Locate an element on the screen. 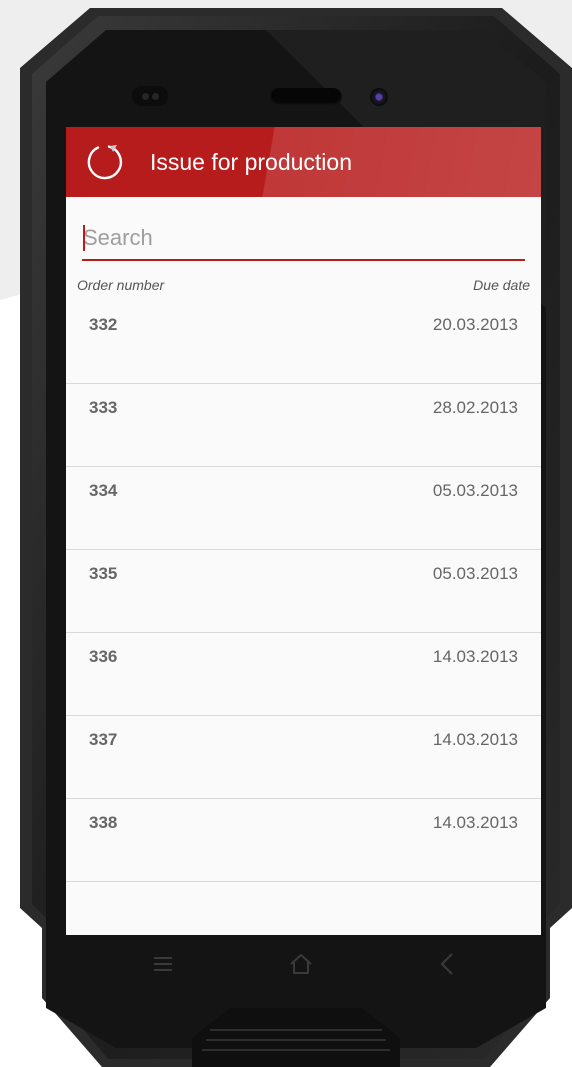 Image resolution: width=572 pixels, height=1067 pixels. front-camera is located at coordinates (379, 97).